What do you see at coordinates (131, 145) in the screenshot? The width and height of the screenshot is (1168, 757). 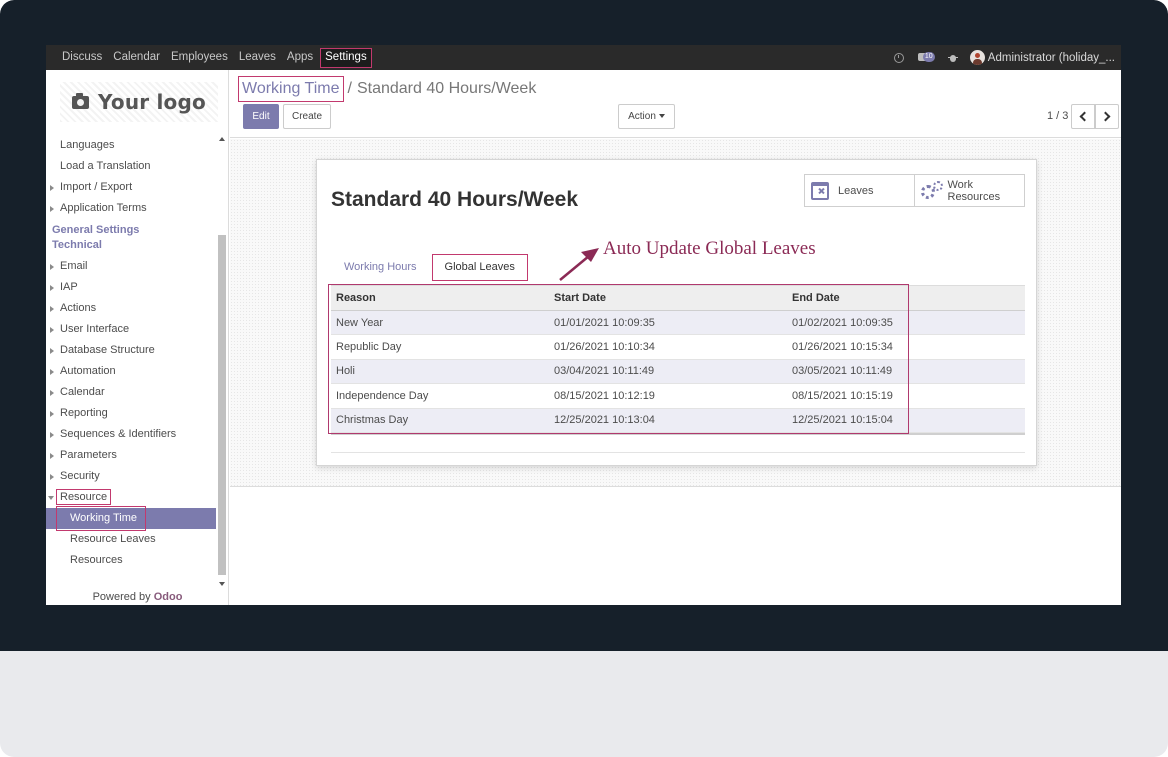 I see `sidebar-item-languages: Languages` at bounding box center [131, 145].